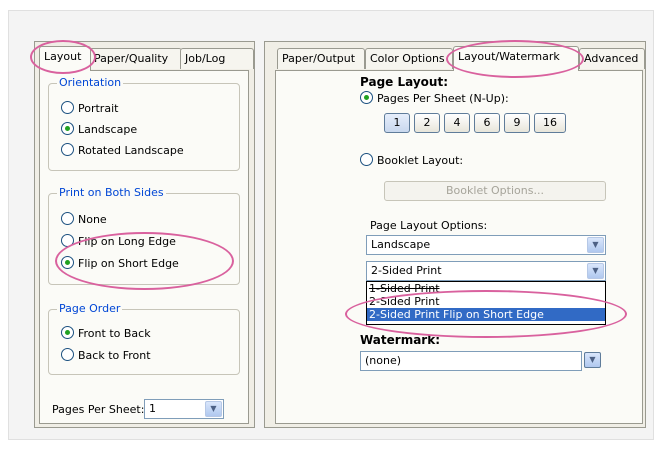 This screenshot has width=659, height=454. What do you see at coordinates (90, 308) in the screenshot?
I see `page-order-legend: Page Order` at bounding box center [90, 308].